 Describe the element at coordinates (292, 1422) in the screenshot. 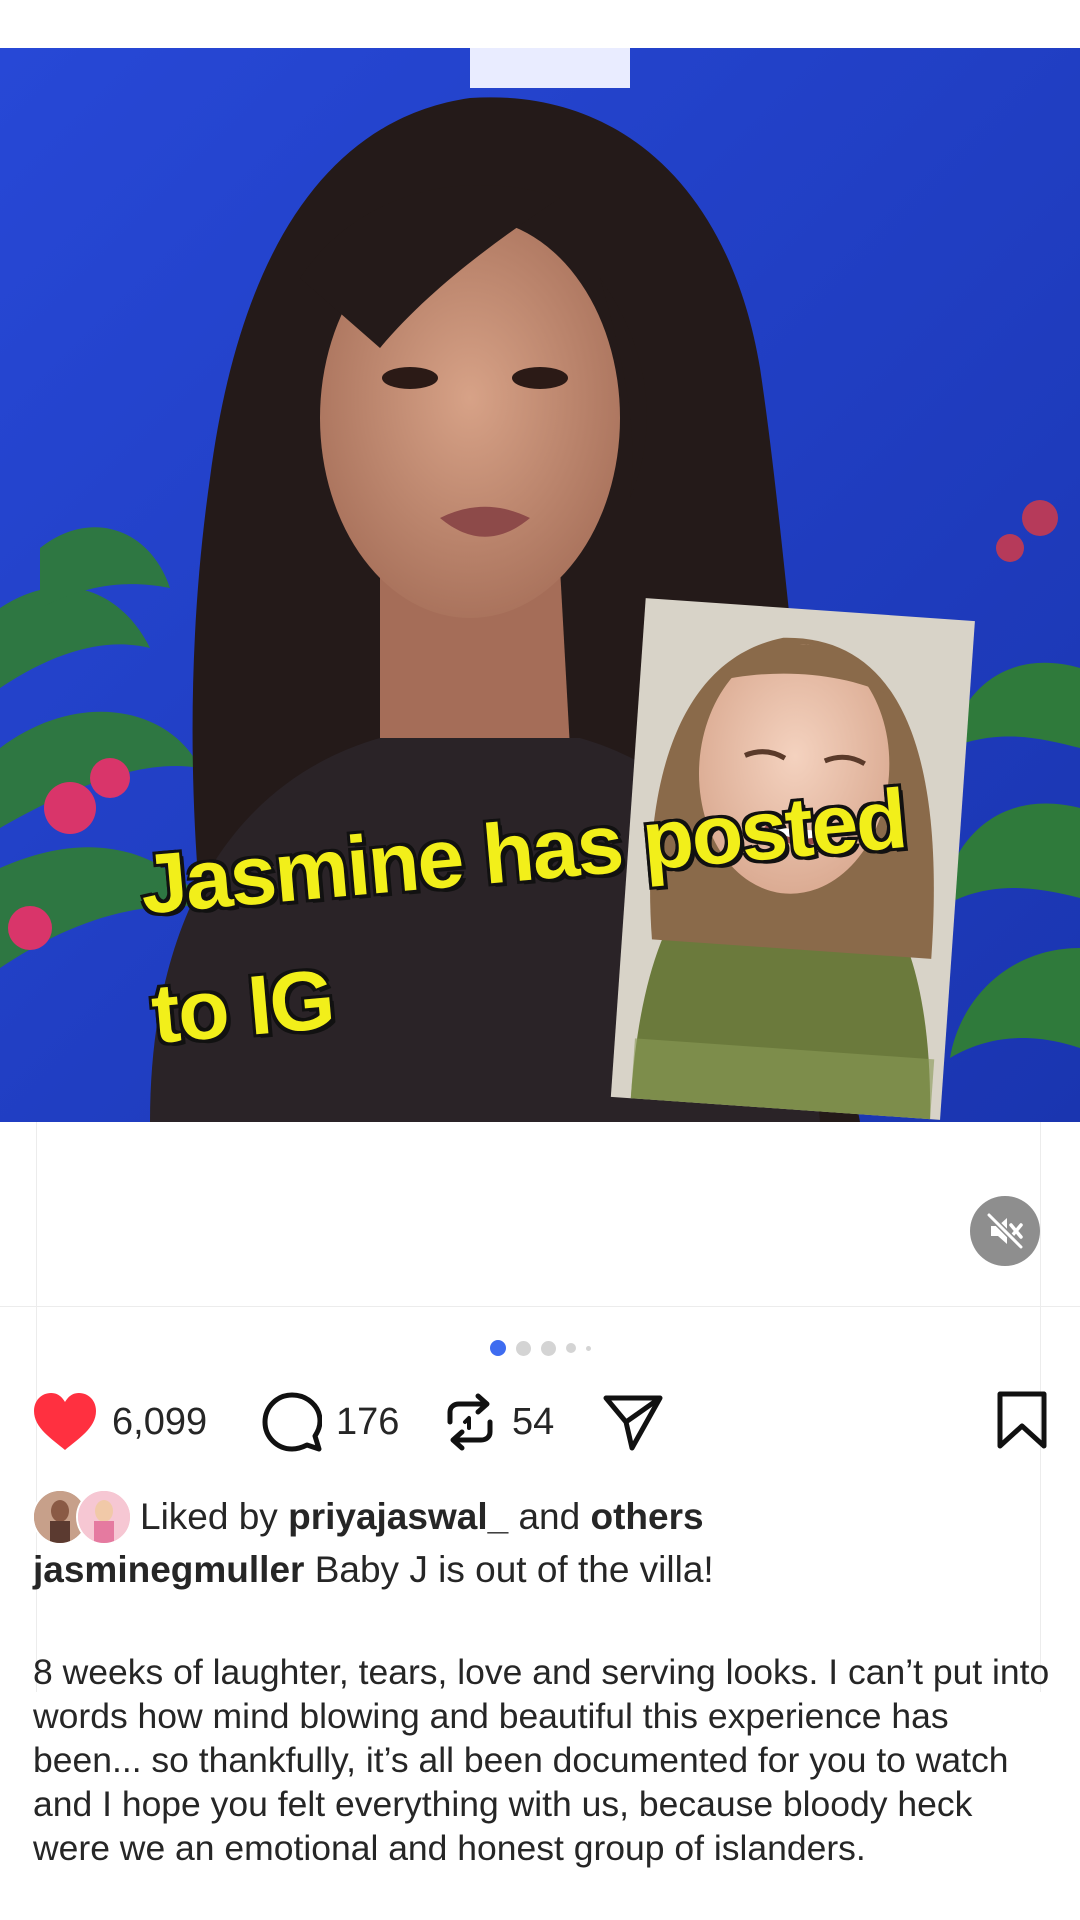

I see `comment-bubble-icon` at that location.